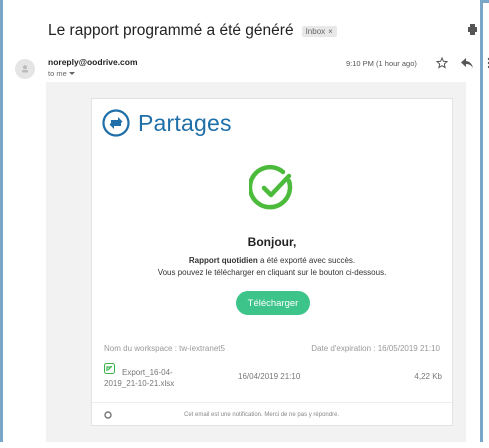 This screenshot has height=448, width=489. I want to click on download-button: Télécharger, so click(273, 303).